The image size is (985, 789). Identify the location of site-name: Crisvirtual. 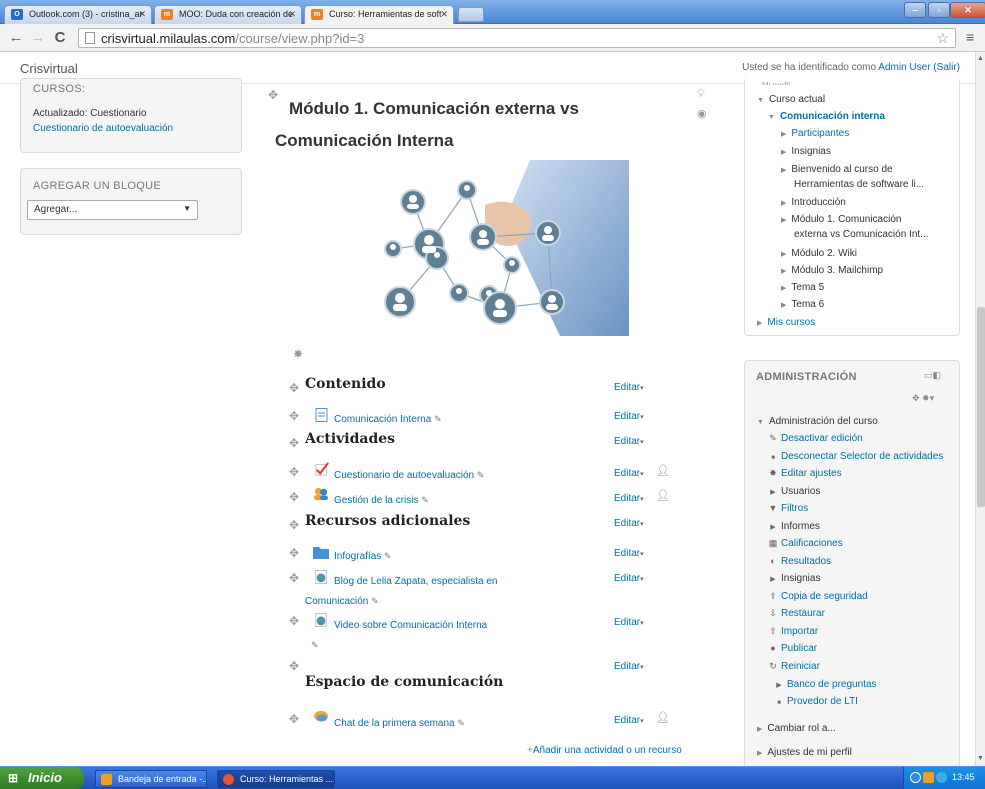
(49, 68).